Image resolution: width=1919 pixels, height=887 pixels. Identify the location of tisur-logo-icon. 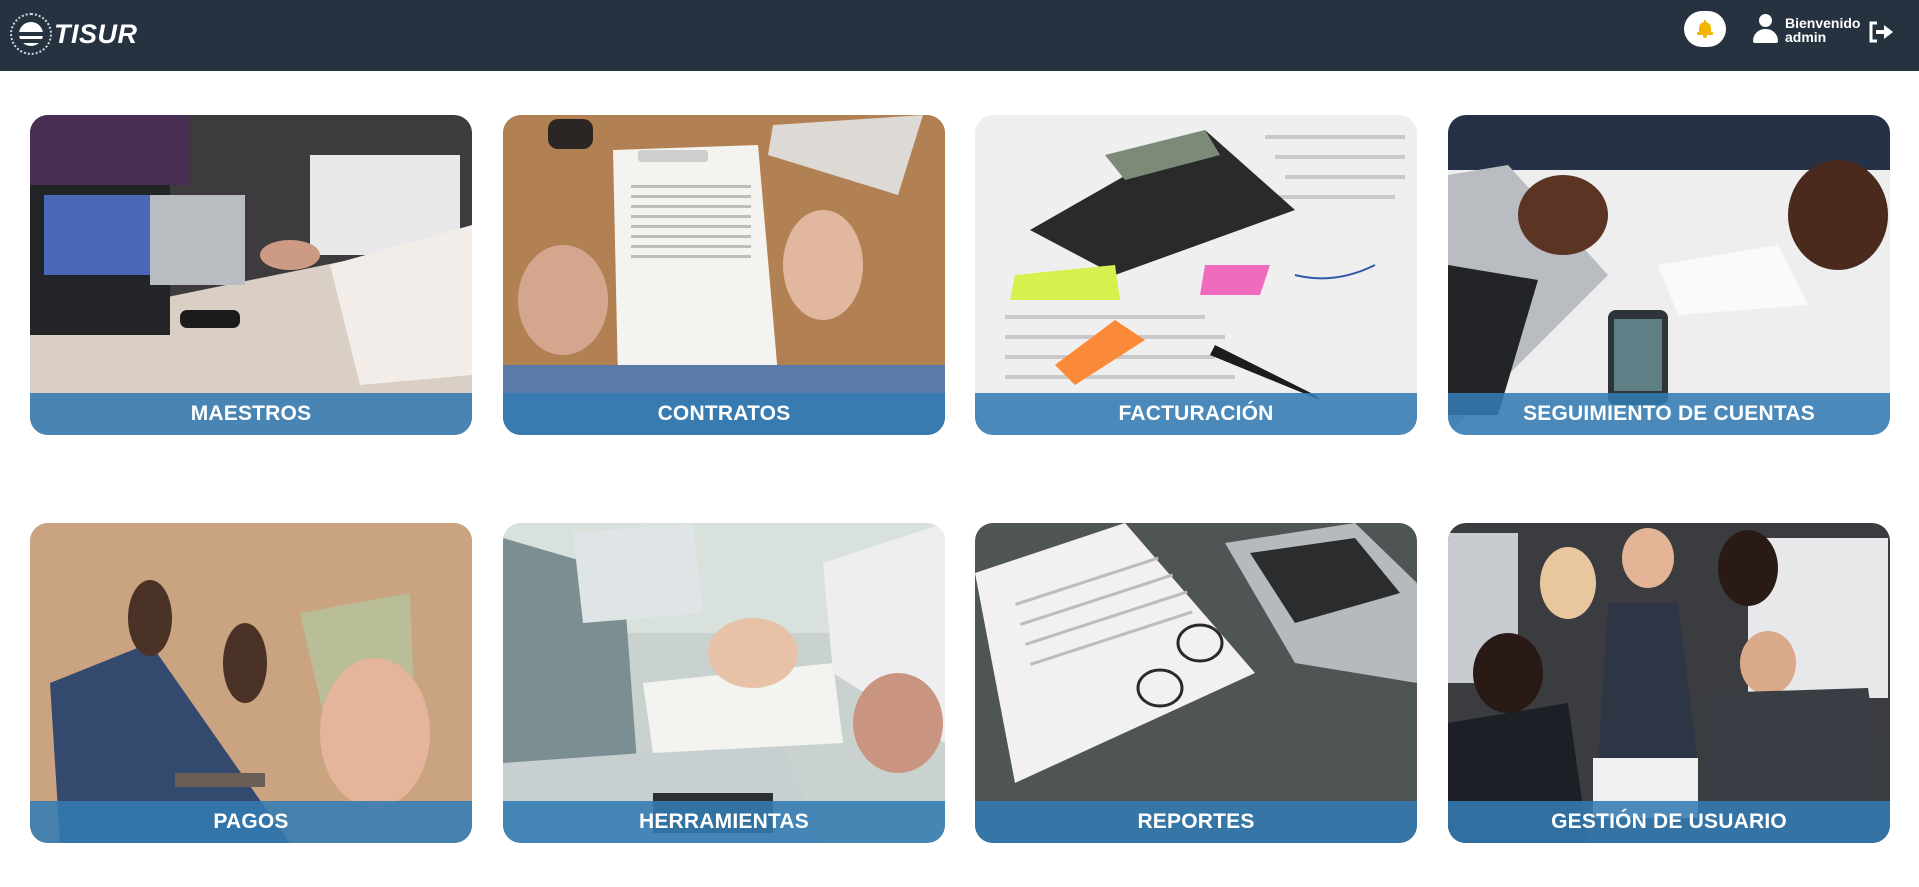
(31, 34).